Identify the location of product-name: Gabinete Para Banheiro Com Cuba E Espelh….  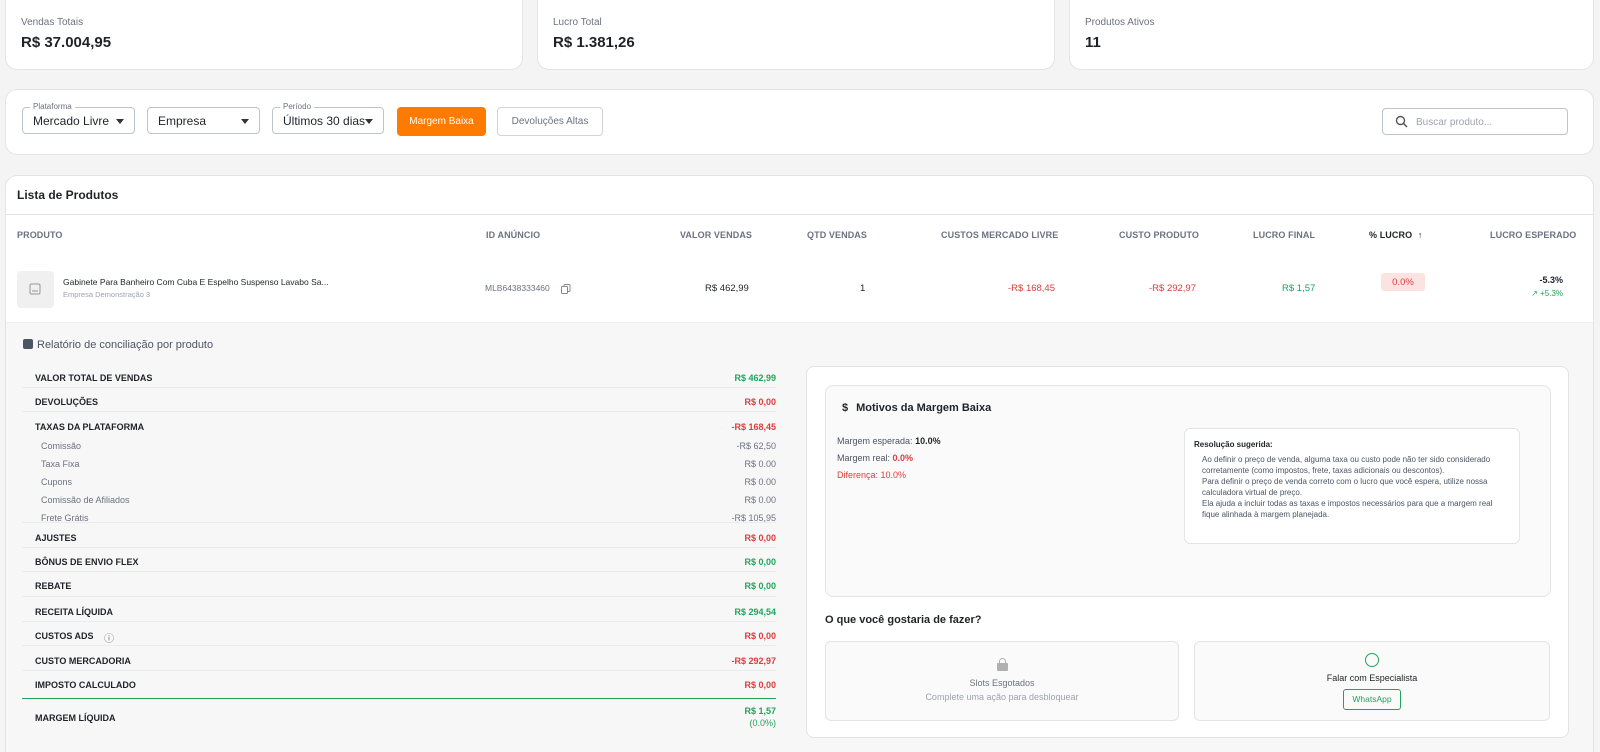
(196, 282).